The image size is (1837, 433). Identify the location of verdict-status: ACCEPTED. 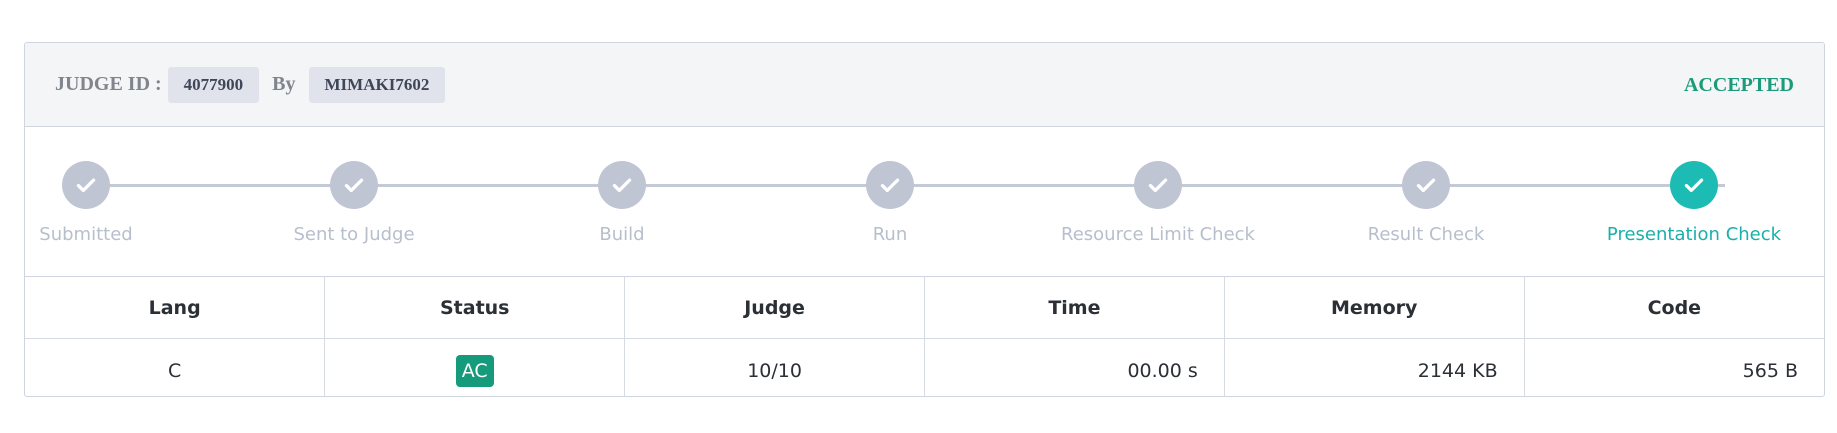
(1738, 85).